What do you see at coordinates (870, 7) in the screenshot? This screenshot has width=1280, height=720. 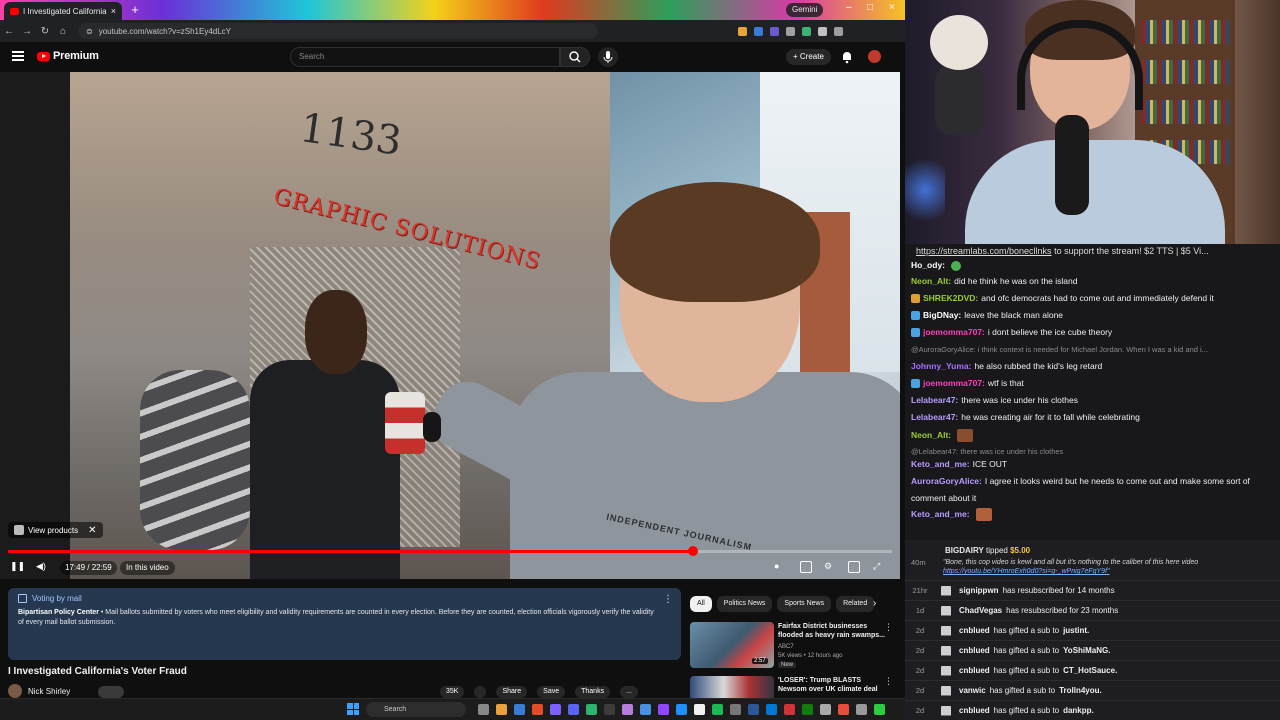 I see `maximize-button: □` at bounding box center [870, 7].